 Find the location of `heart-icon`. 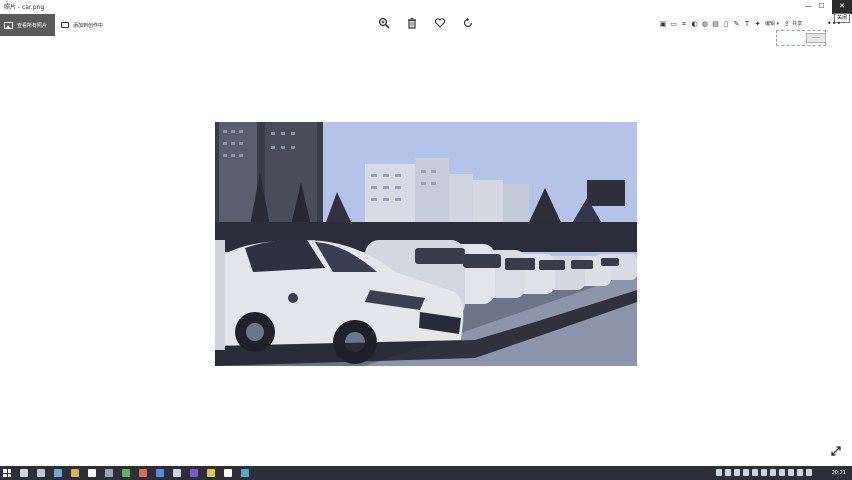

heart-icon is located at coordinates (440, 23).